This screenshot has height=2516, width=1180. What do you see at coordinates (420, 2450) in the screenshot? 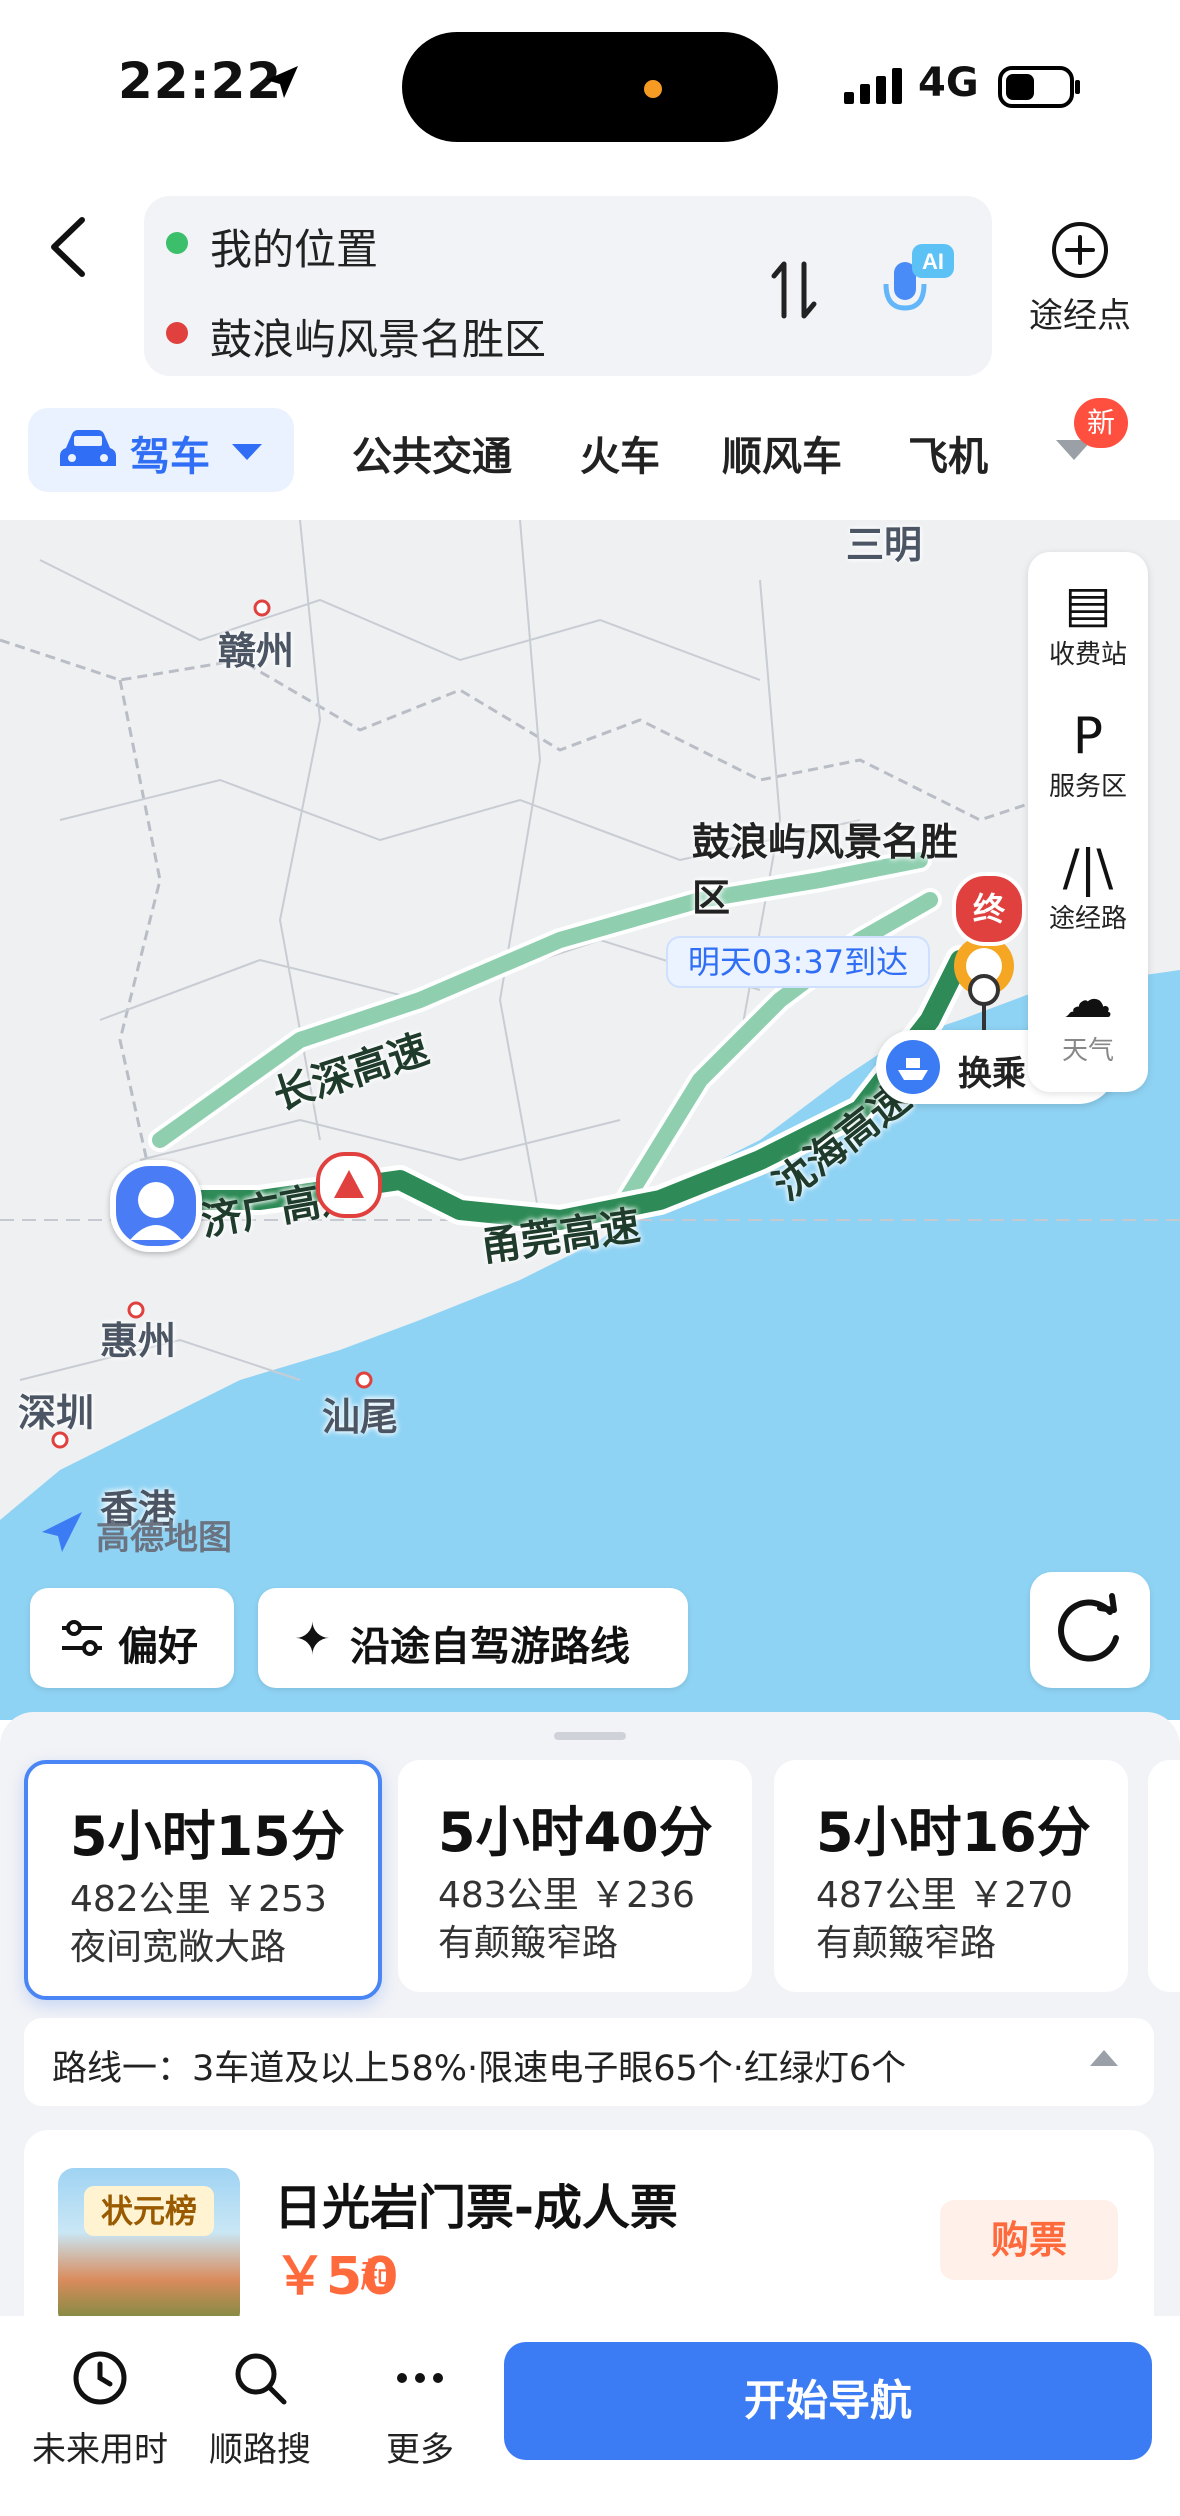
I see `more-label: 更多` at bounding box center [420, 2450].